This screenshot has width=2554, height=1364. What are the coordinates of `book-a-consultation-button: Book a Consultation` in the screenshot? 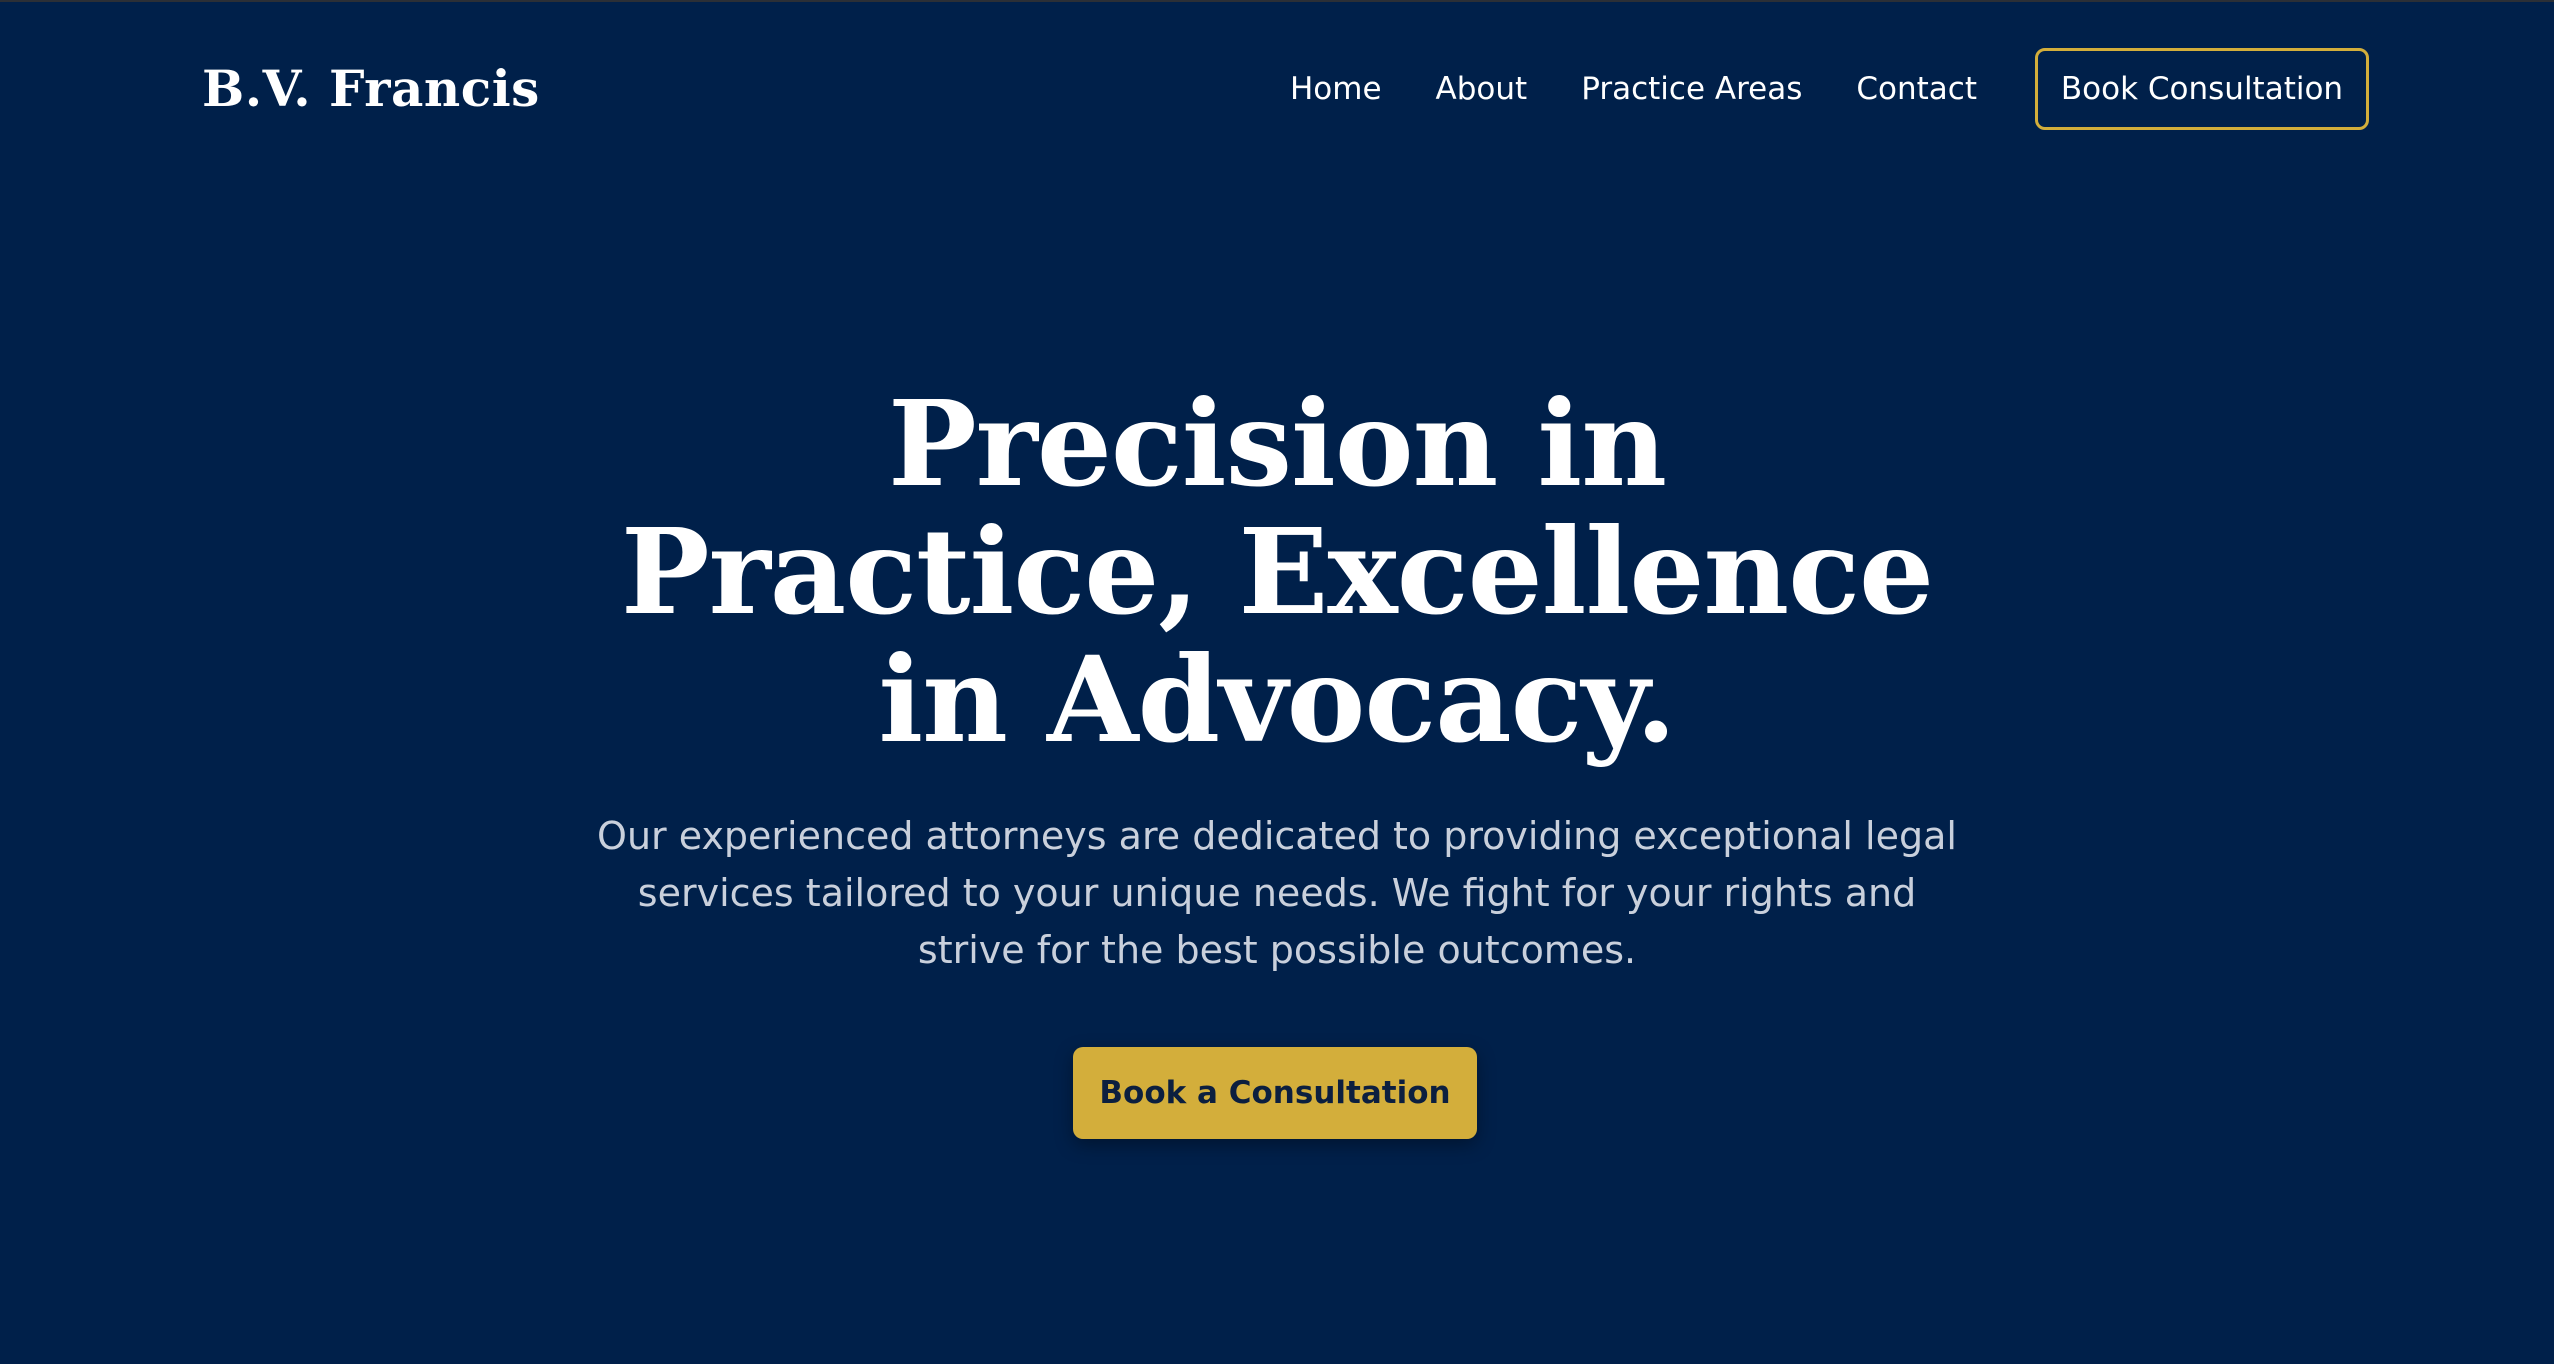 It's located at (1275, 1093).